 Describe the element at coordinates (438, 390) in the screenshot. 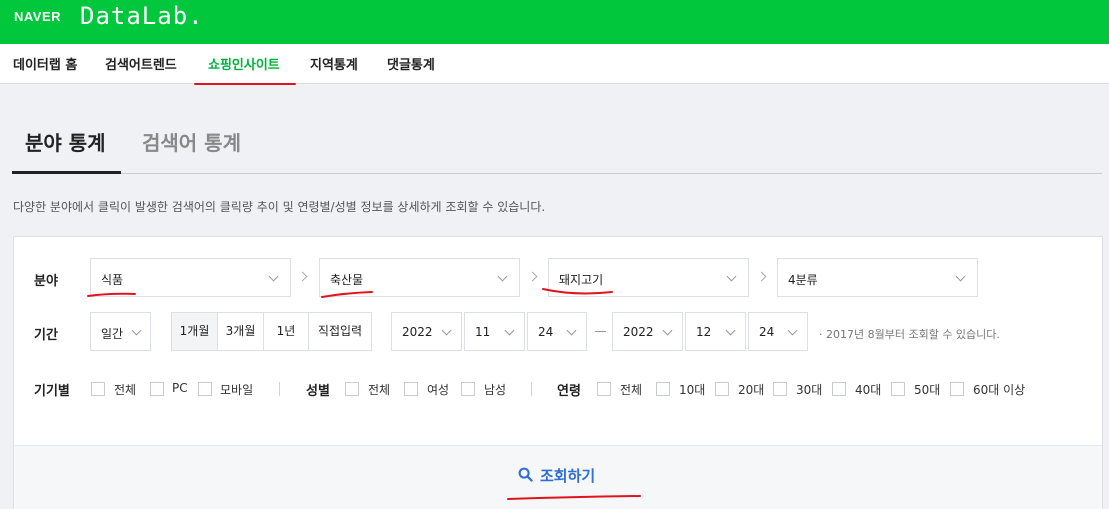

I see `gender-female-label: 여성` at that location.